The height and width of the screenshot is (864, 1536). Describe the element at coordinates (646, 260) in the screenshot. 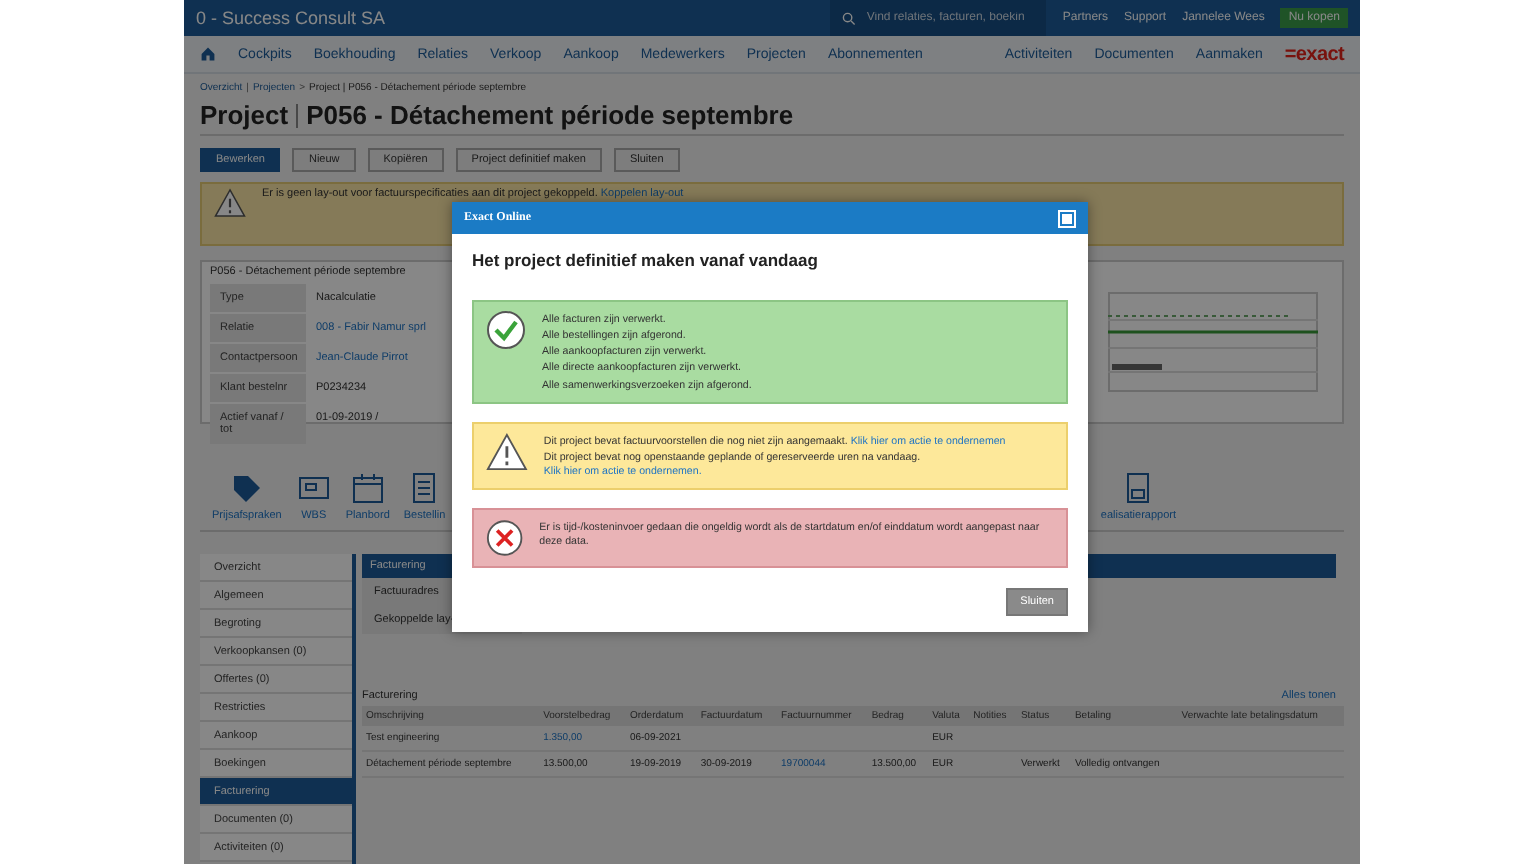

I see `dialog-heading: Het project definitief maken vanaf vandaag` at that location.